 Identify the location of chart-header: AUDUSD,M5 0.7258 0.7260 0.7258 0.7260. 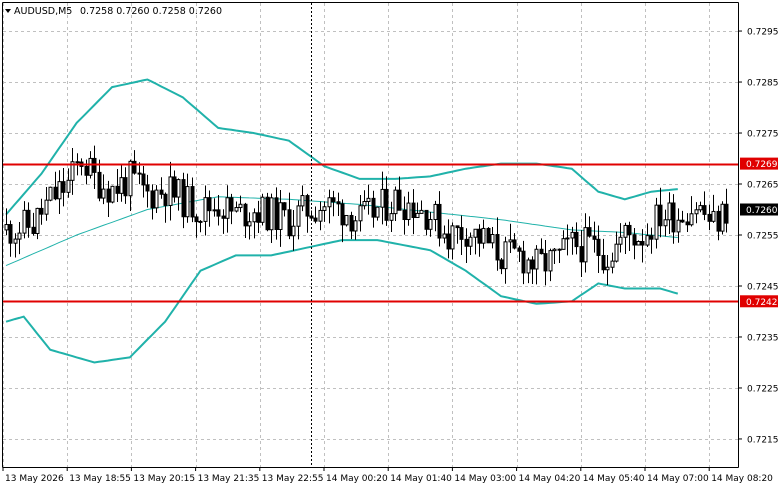
(113, 11).